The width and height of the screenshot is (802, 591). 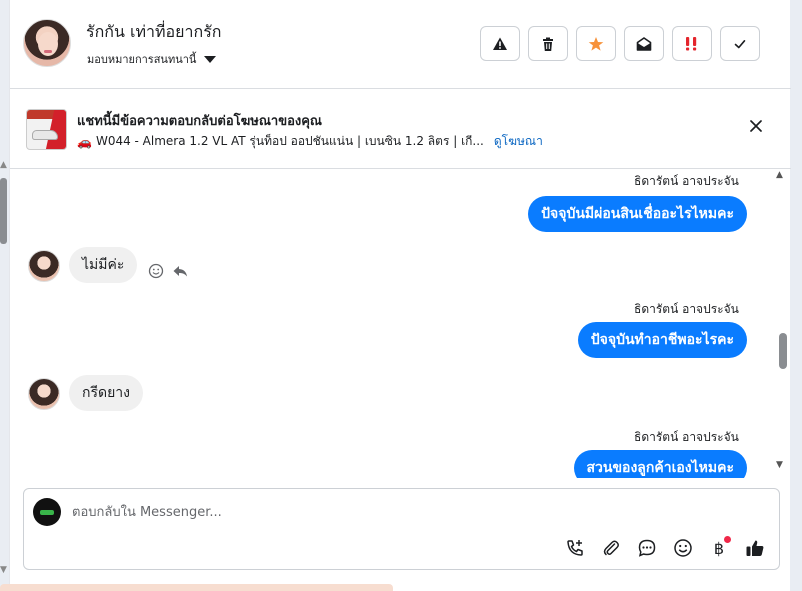 I want to click on paperclip-icon, so click(x=611, y=548).